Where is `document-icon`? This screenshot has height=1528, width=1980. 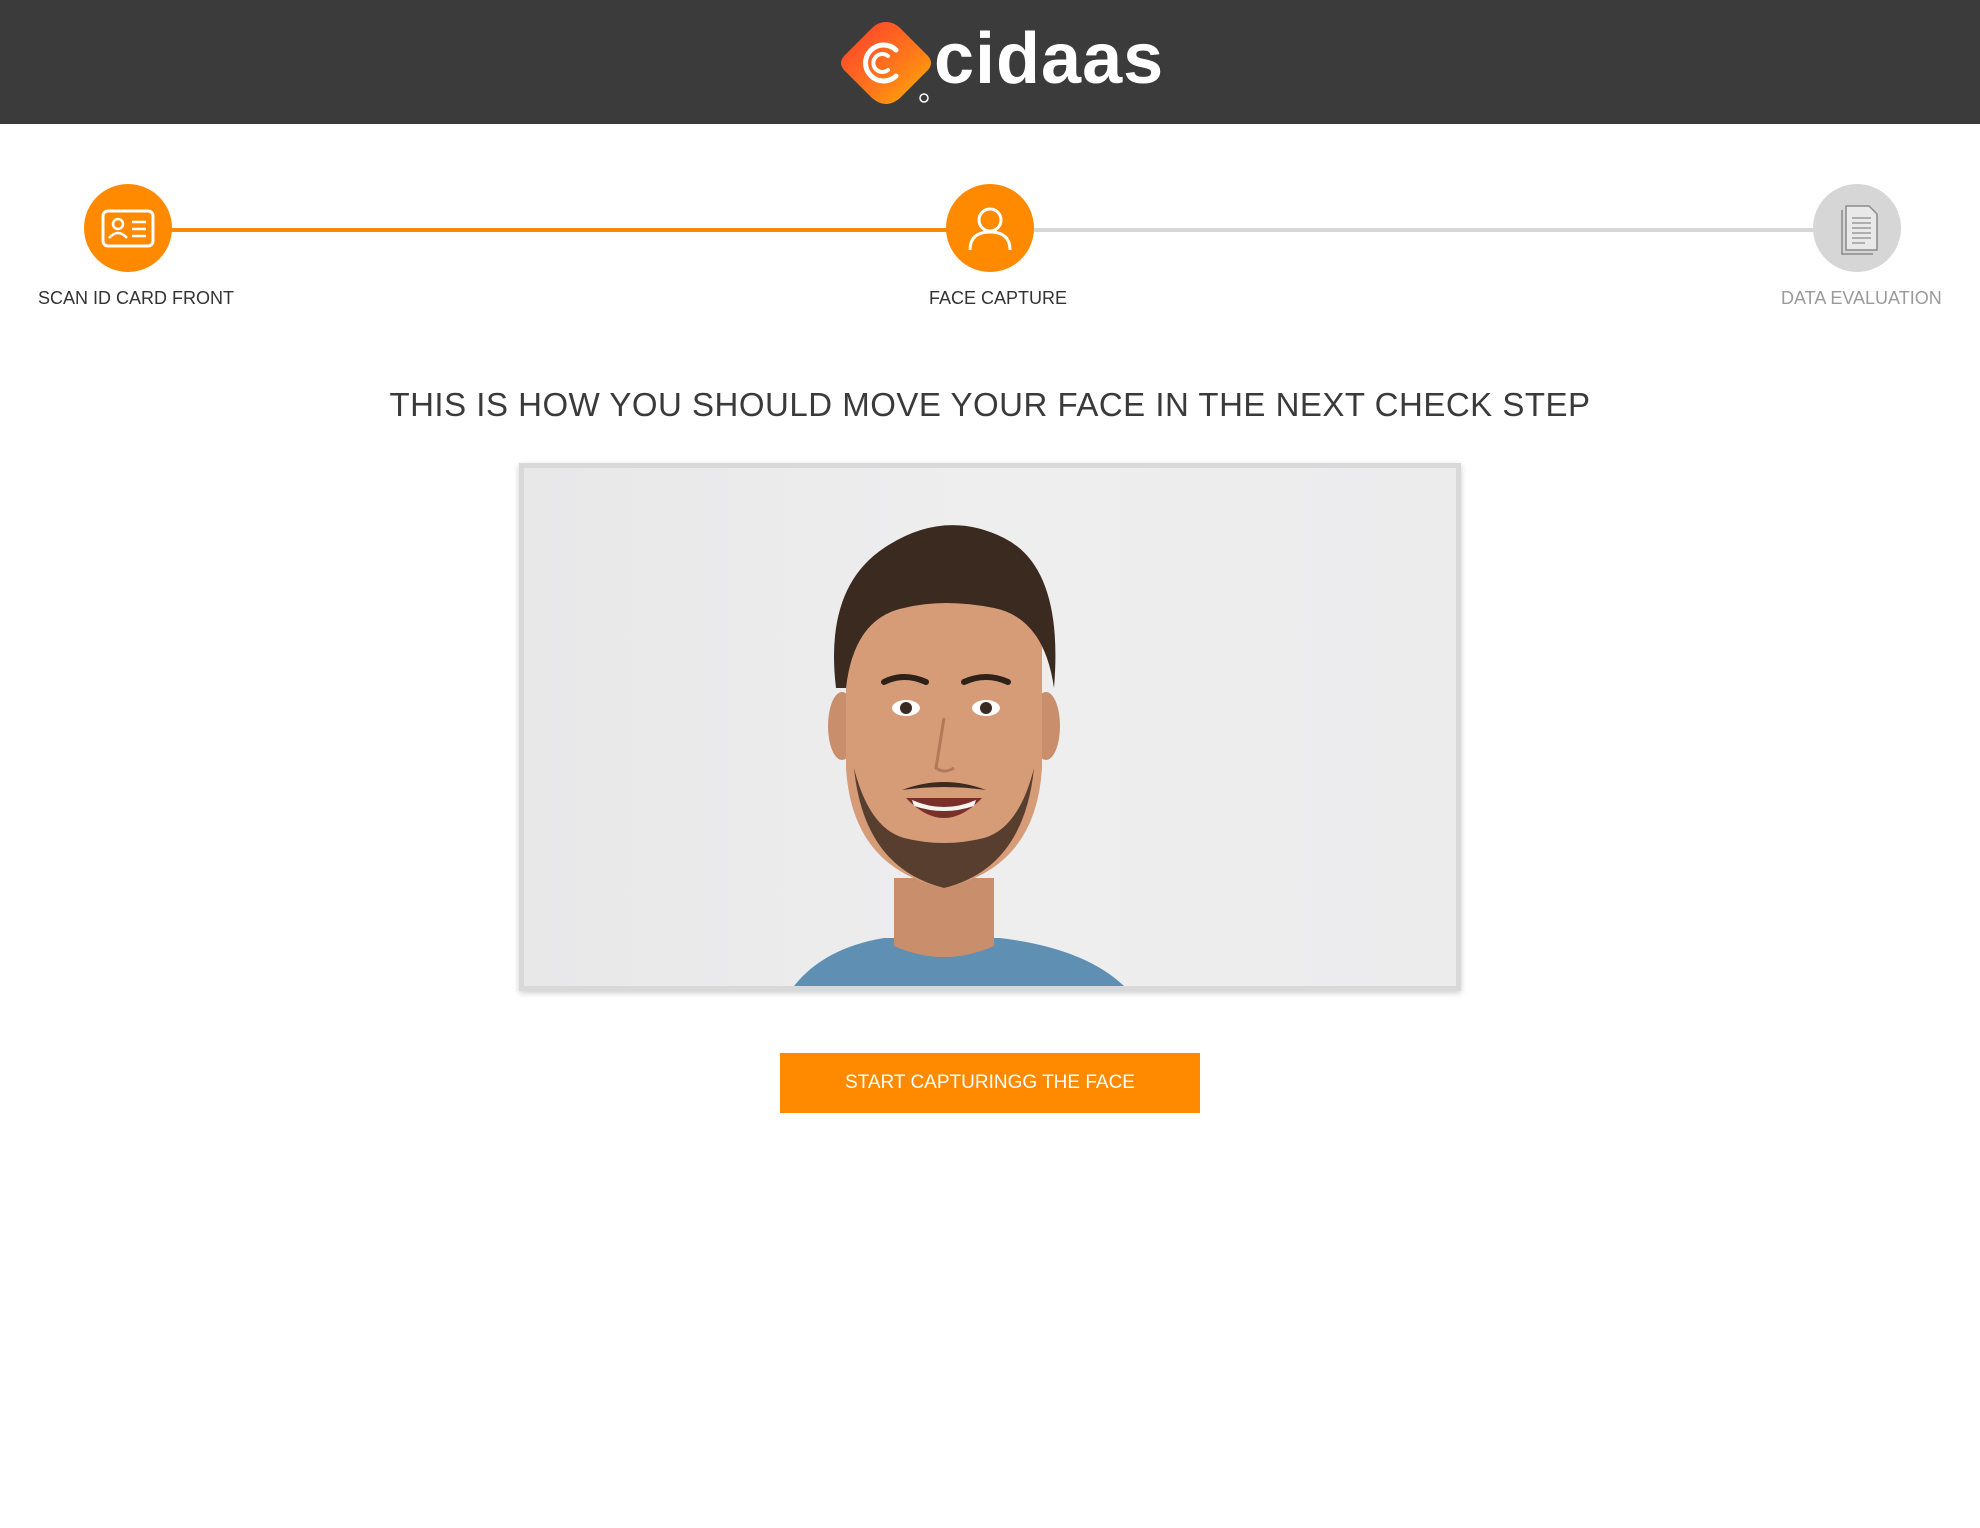
document-icon is located at coordinates (1859, 230).